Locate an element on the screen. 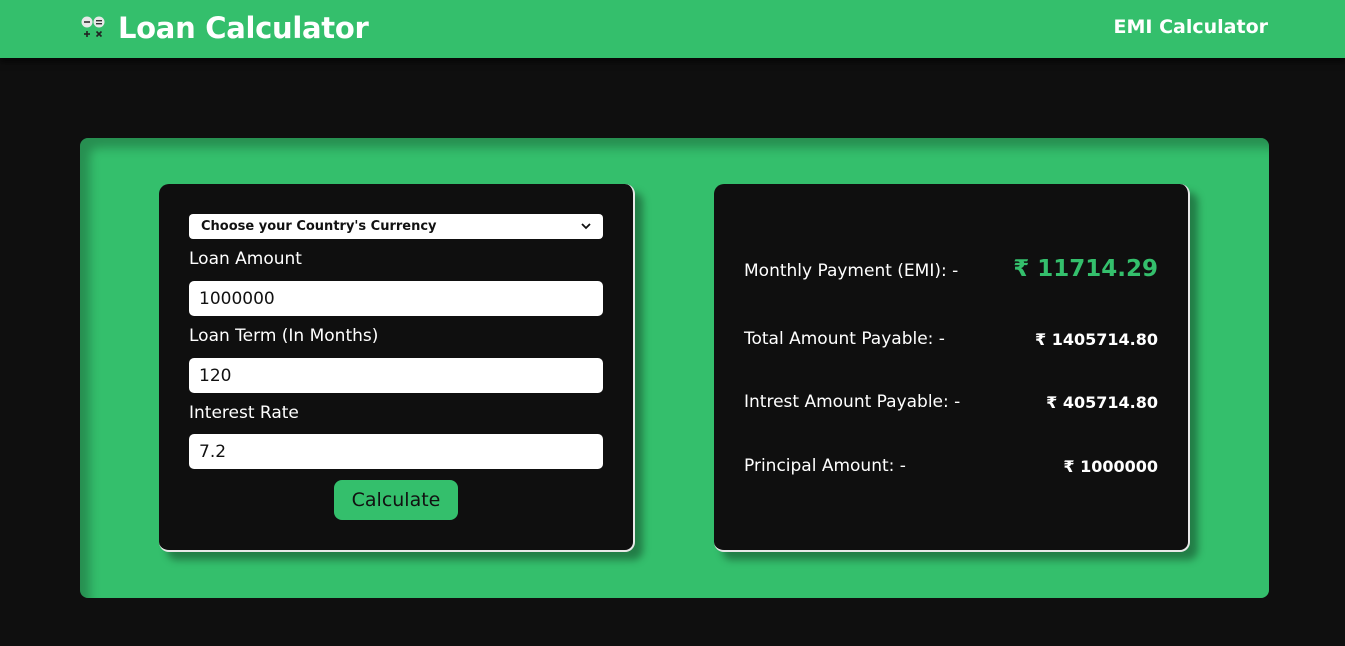 This screenshot has width=1345, height=646. emi-label: Monthly Payment (EMI): - is located at coordinates (851, 271).